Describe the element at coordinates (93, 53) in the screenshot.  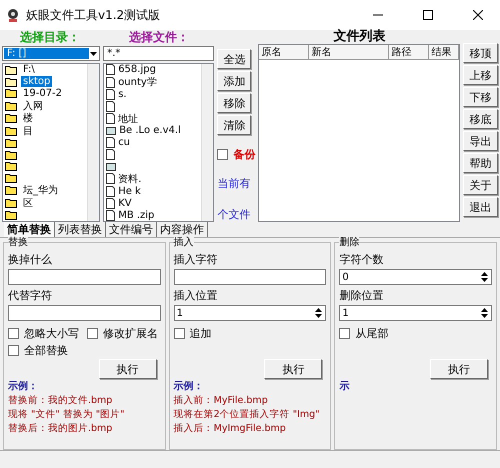
I see `dropdown-arrow-icon` at that location.